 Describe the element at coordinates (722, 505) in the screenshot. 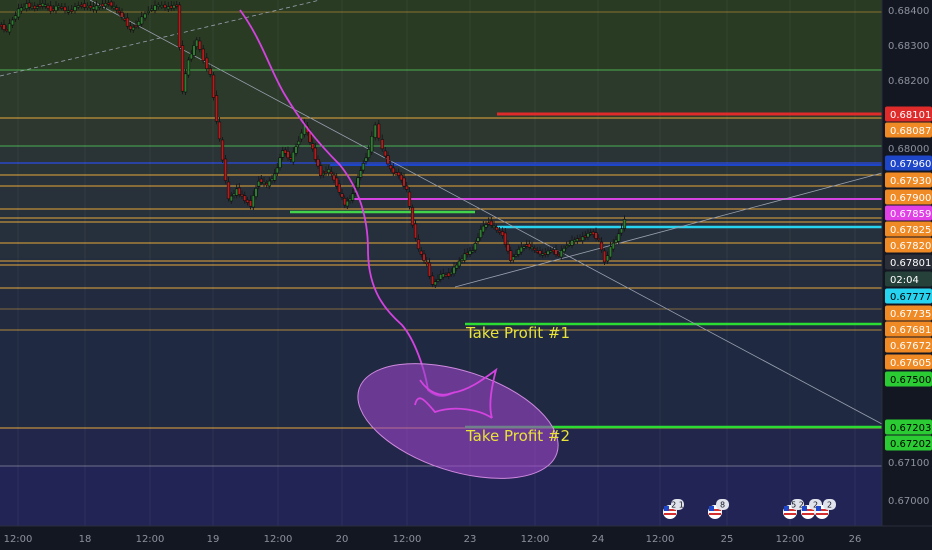

I see `event-count: 8` at that location.